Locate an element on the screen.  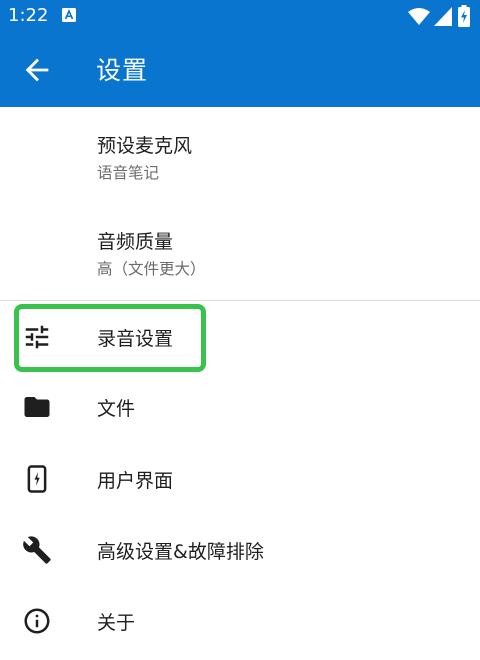
nav-item-about: 关于 is located at coordinates (240, 621).